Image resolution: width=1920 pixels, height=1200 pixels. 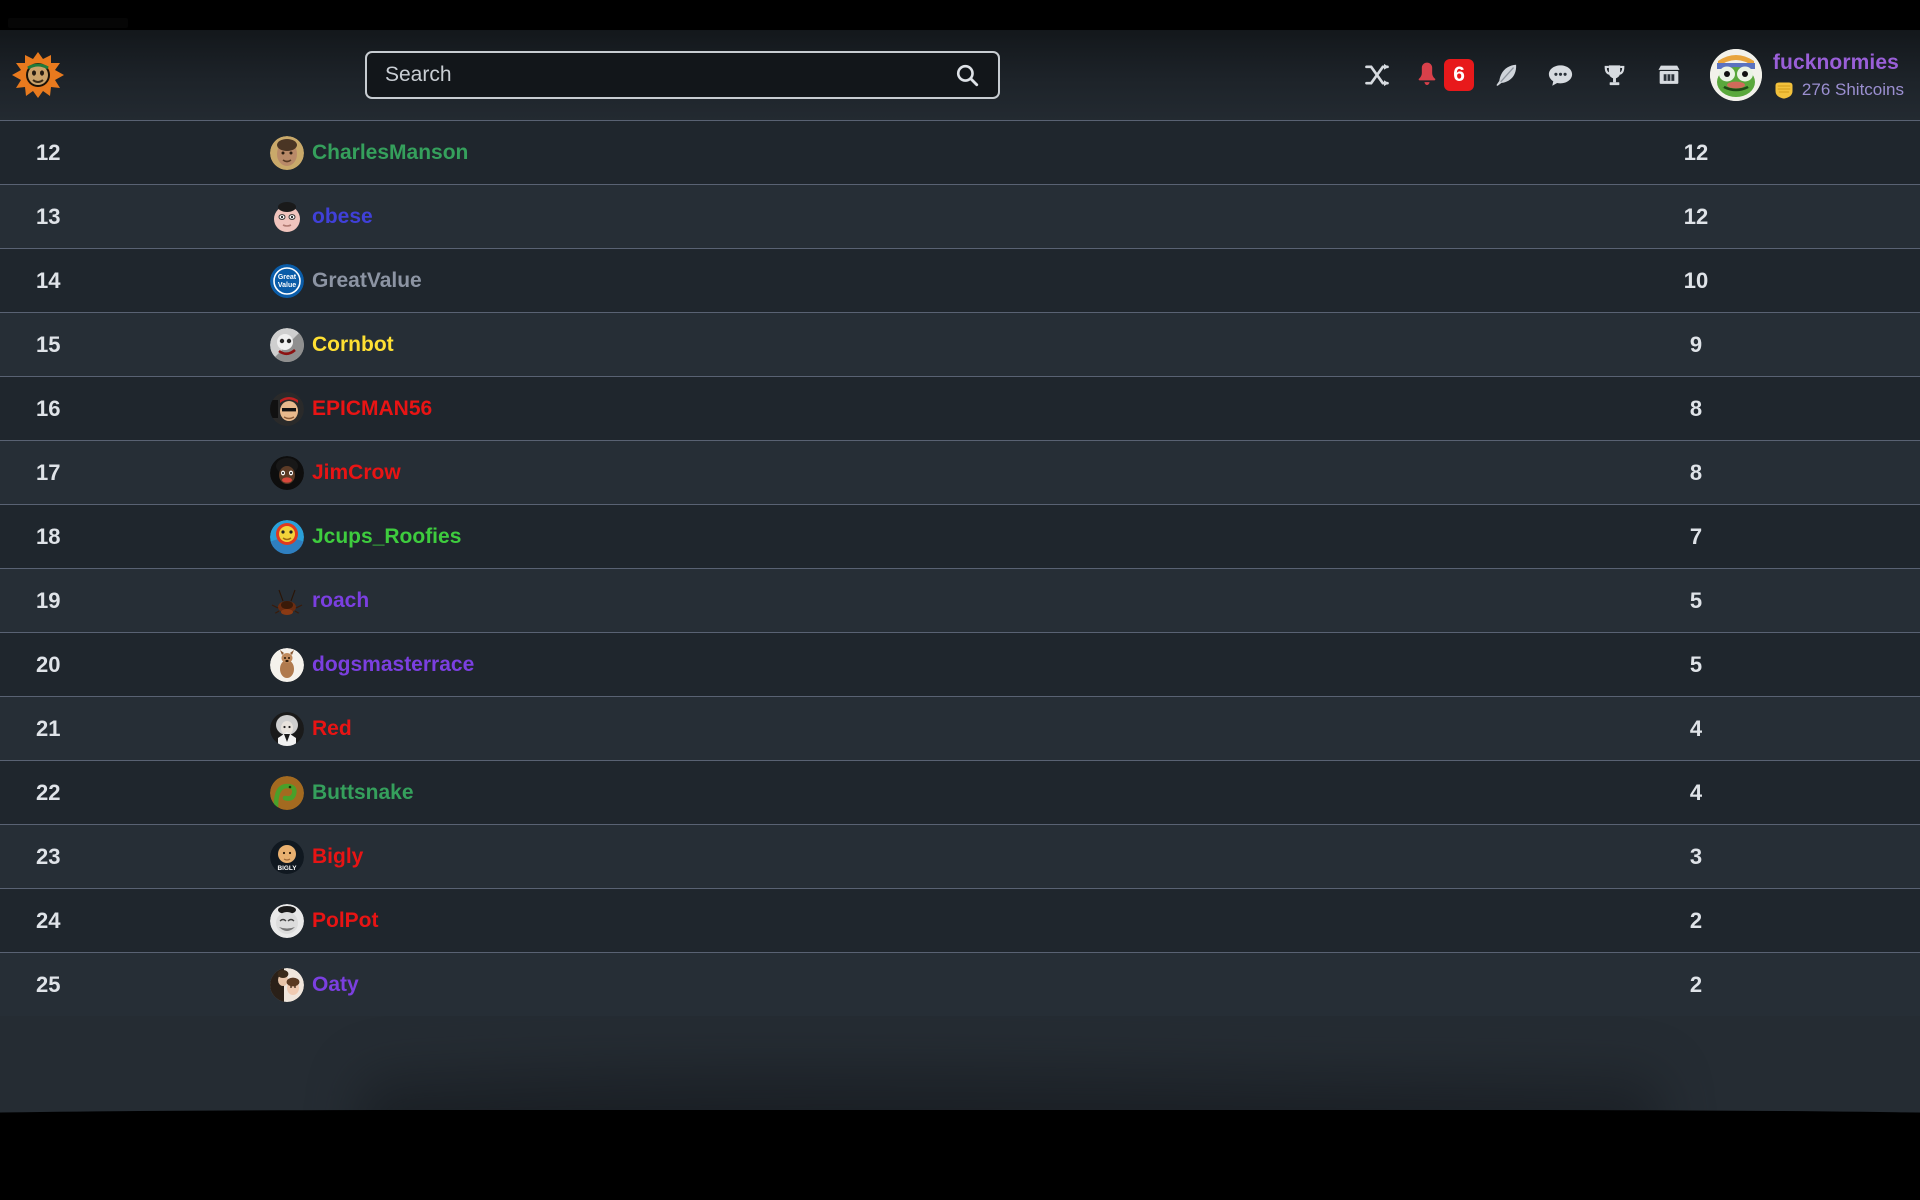 What do you see at coordinates (1696, 728) in the screenshot?
I see `score-cell: 4` at bounding box center [1696, 728].